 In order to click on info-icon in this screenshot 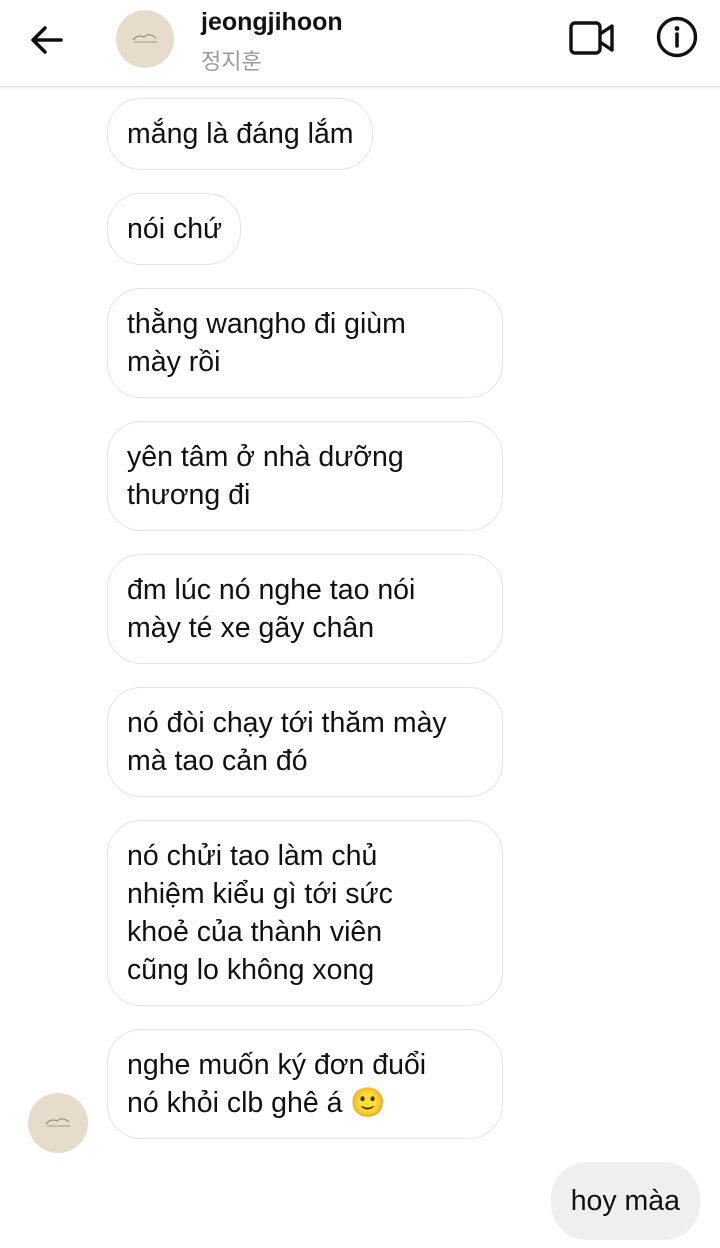, I will do `click(677, 37)`.